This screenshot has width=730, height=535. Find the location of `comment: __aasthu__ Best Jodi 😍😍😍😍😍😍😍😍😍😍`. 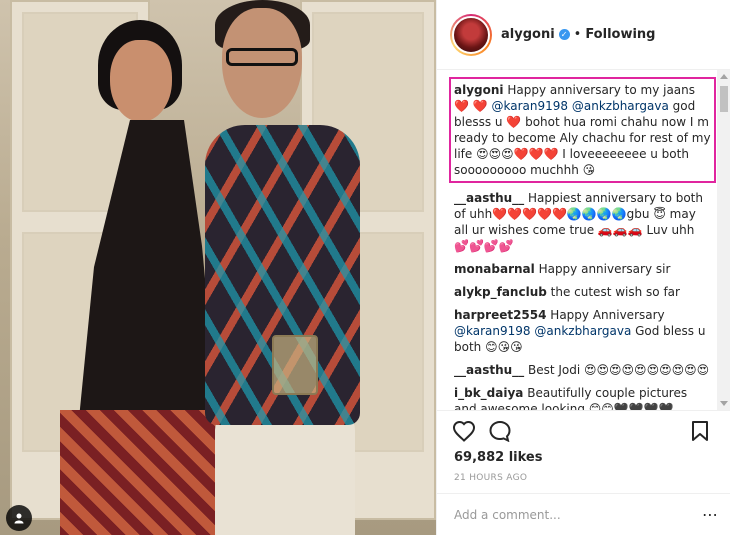

comment: __aasthu__ Best Jodi 😍😍😍😍😍😍😍😍😍😍 is located at coordinates (582, 370).